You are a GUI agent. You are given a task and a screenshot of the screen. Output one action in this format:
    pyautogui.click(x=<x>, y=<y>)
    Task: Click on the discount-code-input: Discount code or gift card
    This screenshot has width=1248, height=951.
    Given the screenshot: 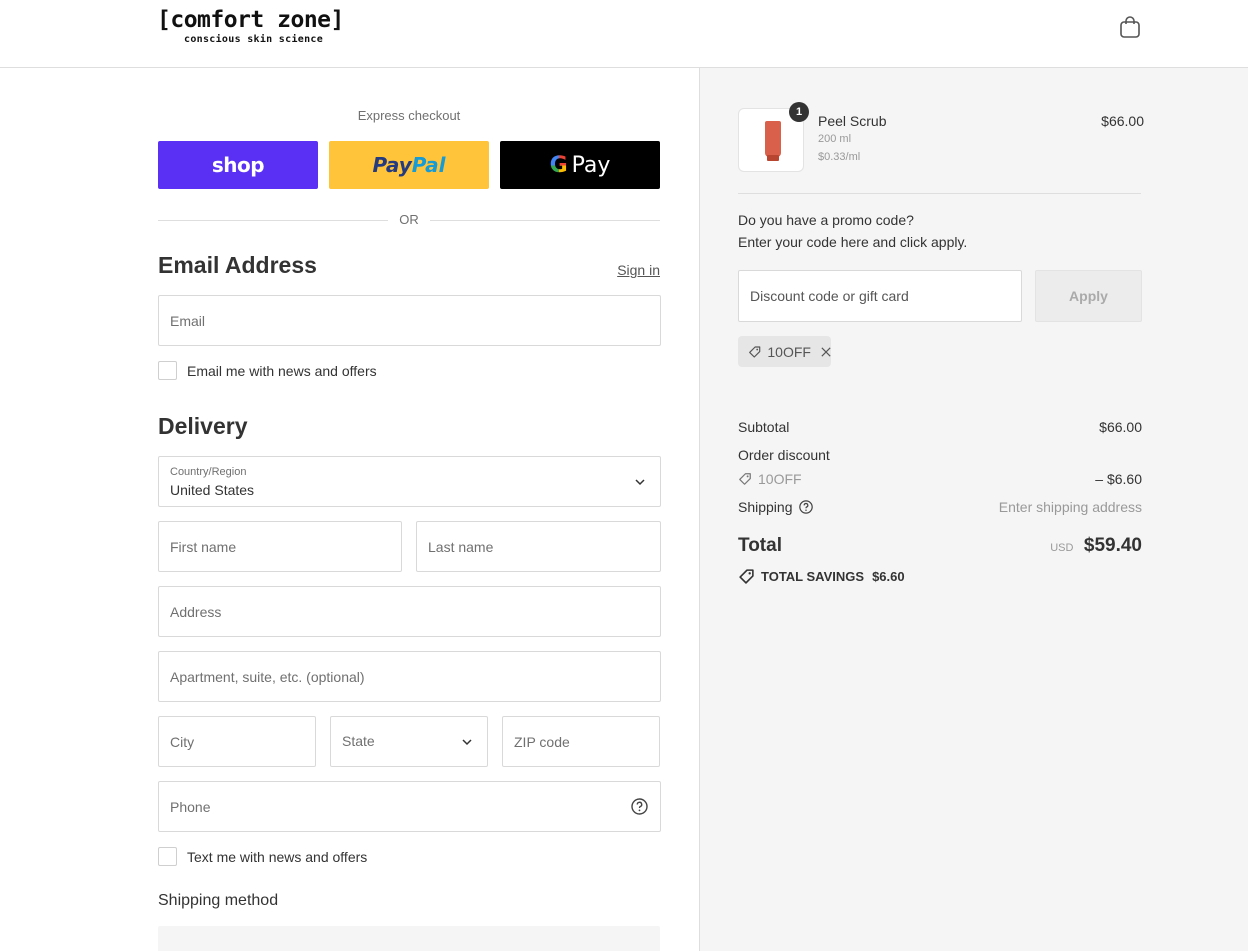 What is the action you would take?
    pyautogui.click(x=880, y=296)
    